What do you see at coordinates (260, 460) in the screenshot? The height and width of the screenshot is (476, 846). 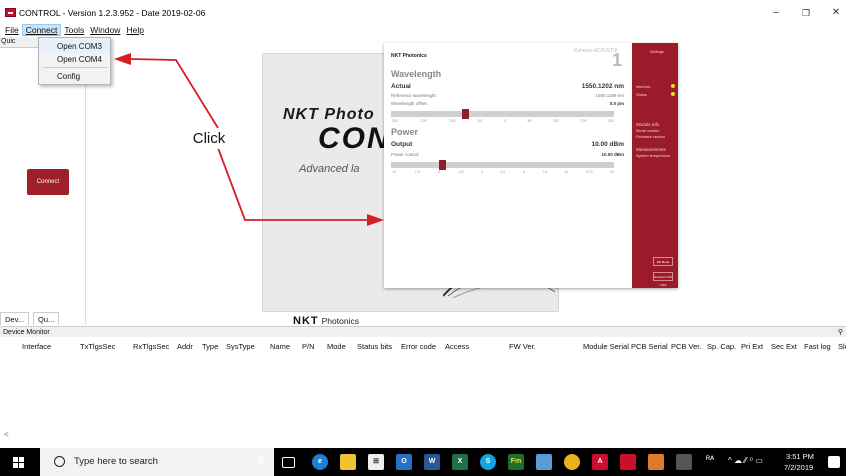 I see `microphone-icon: 🎙` at bounding box center [260, 460].